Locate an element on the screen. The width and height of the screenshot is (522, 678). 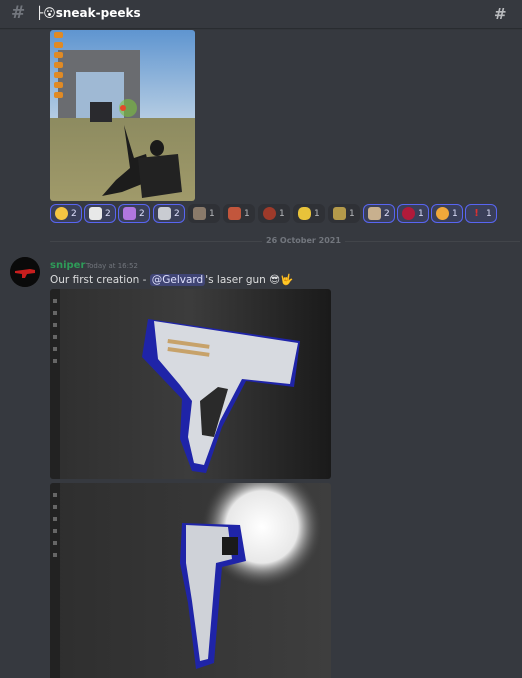
reaction-exclaim: ! 1 is located at coordinates (481, 213).